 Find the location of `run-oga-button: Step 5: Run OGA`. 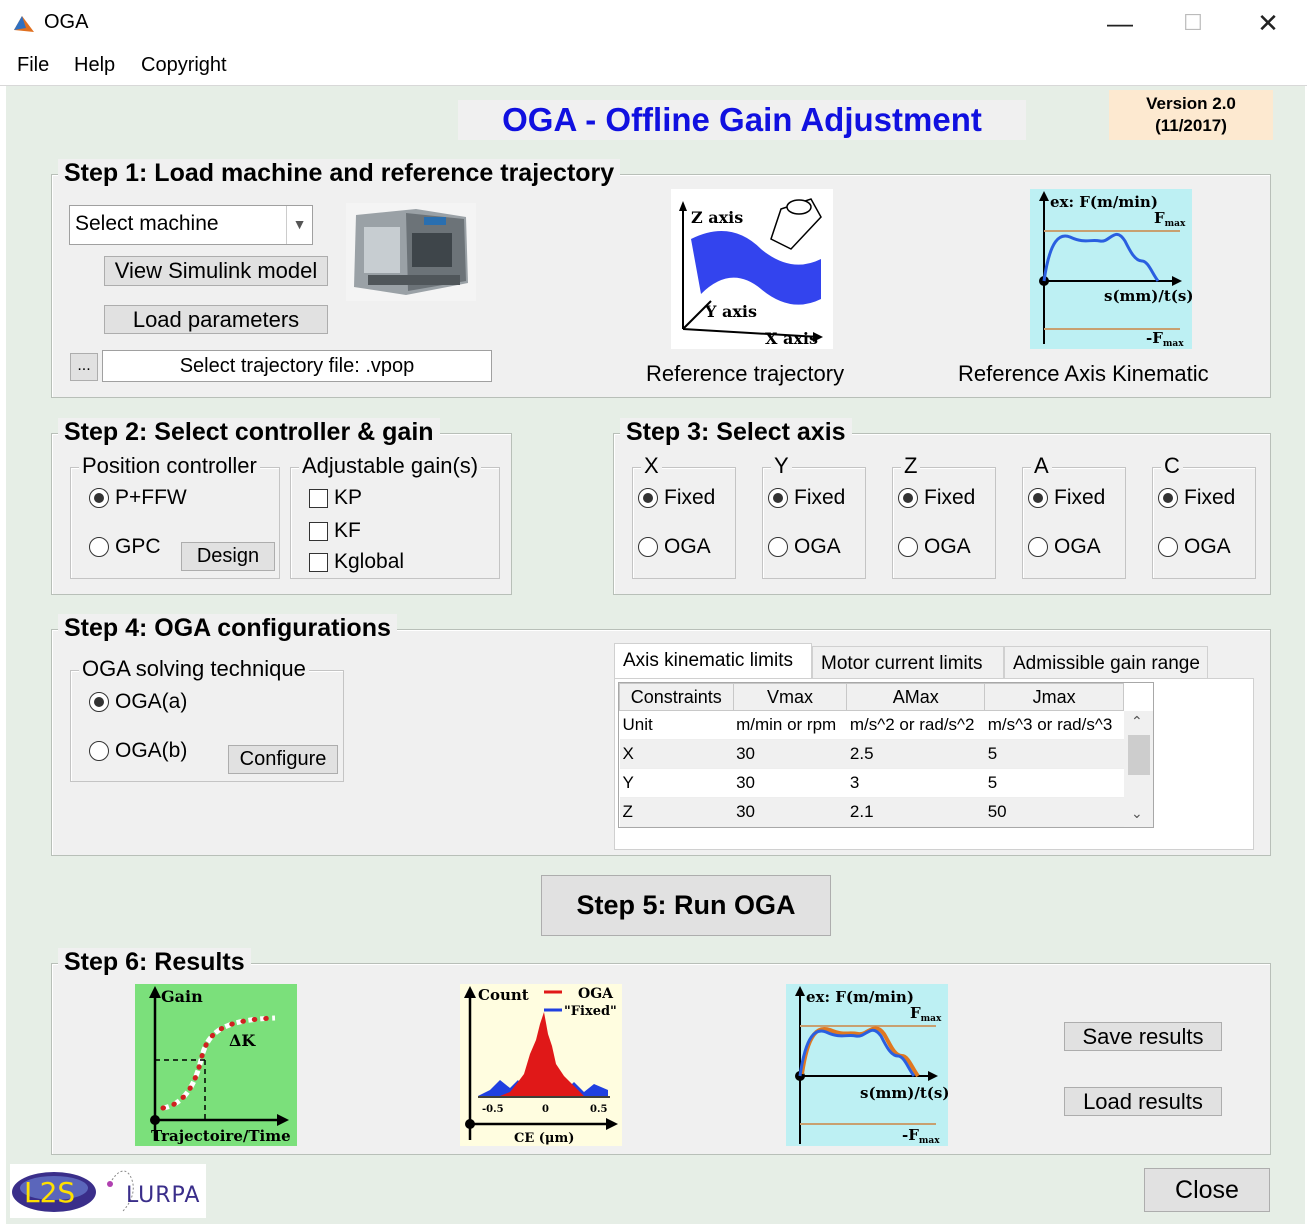

run-oga-button: Step 5: Run OGA is located at coordinates (686, 905).